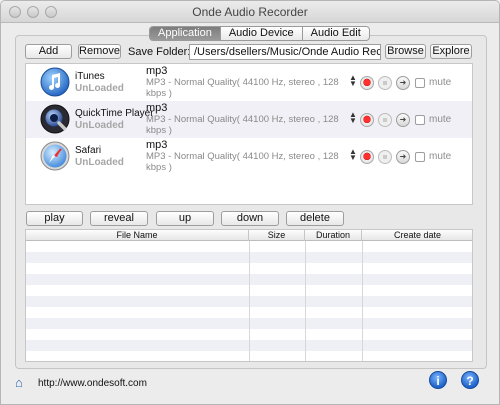 The height and width of the screenshot is (405, 500). I want to click on app-name: iTunes, so click(90, 76).